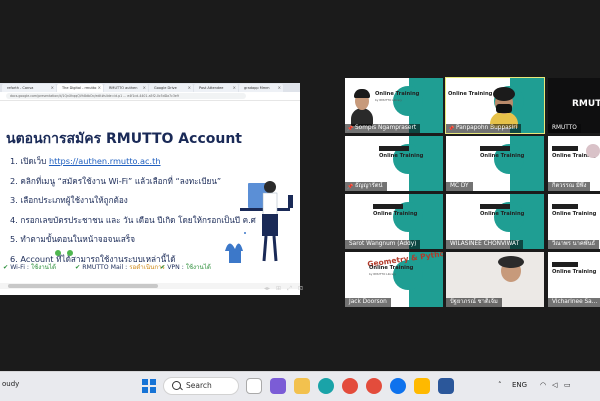  I want to click on windows-taskbar: oudy Search ˄ ENG ◠ ◁ ▭, so click(300, 386).